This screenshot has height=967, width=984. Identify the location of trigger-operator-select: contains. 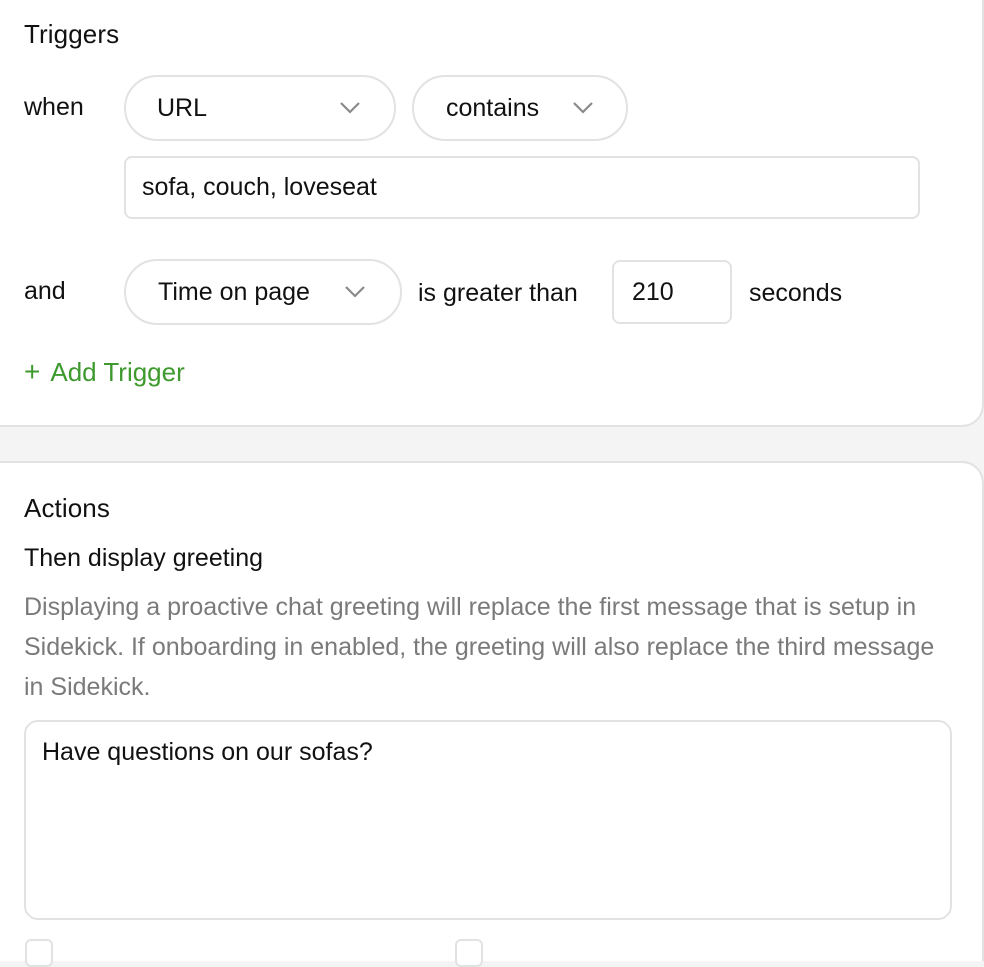
(520, 108).